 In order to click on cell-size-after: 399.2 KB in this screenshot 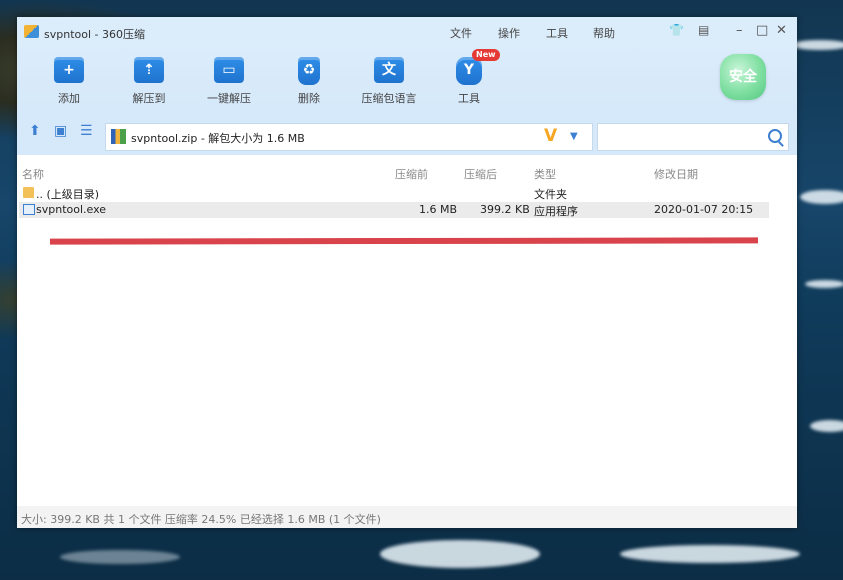, I will do `click(505, 209)`.